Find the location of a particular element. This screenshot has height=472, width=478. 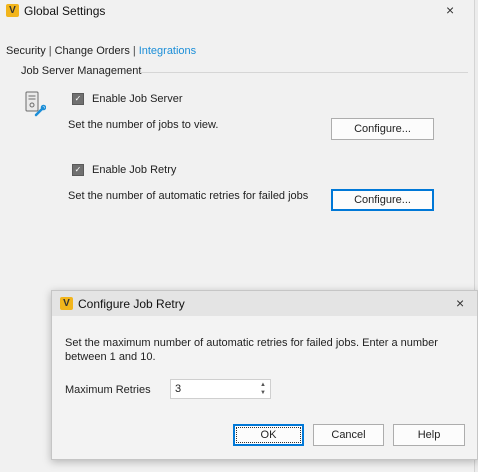

job-server-description: Set the number of jobs to view. is located at coordinates (143, 125).